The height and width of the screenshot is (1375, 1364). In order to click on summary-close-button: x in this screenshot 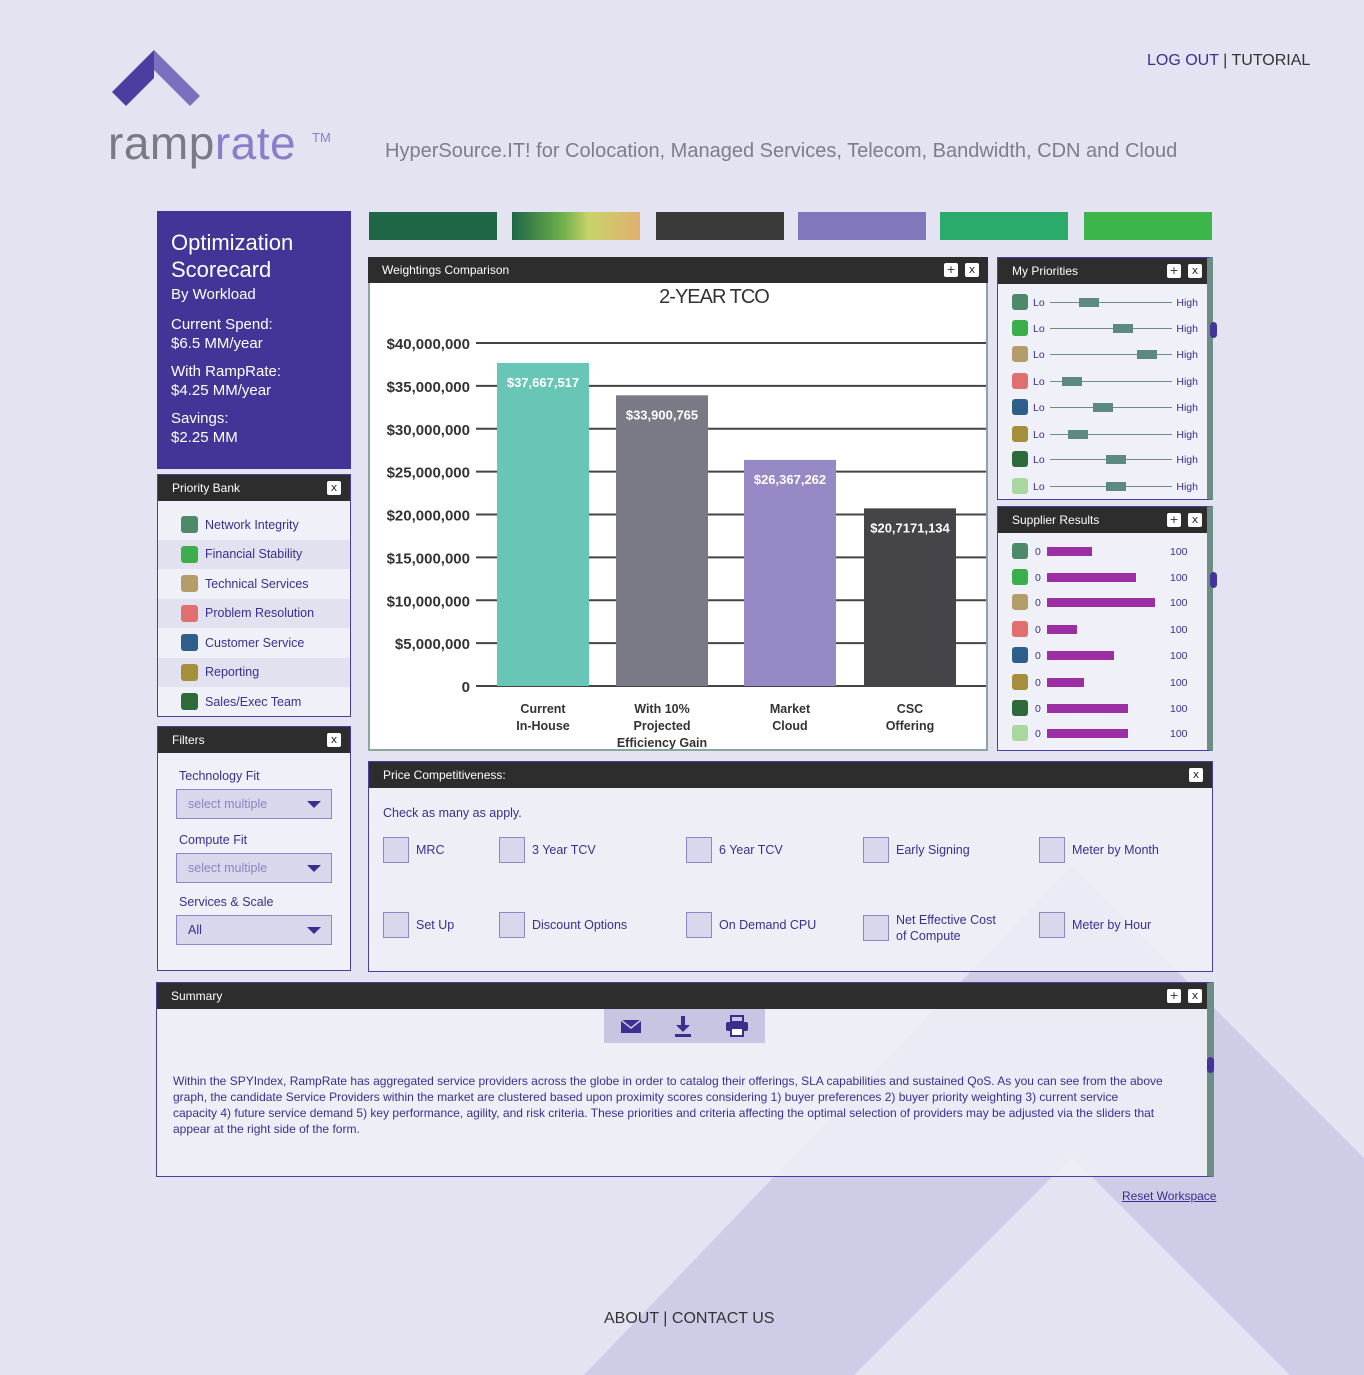, I will do `click(1195, 996)`.